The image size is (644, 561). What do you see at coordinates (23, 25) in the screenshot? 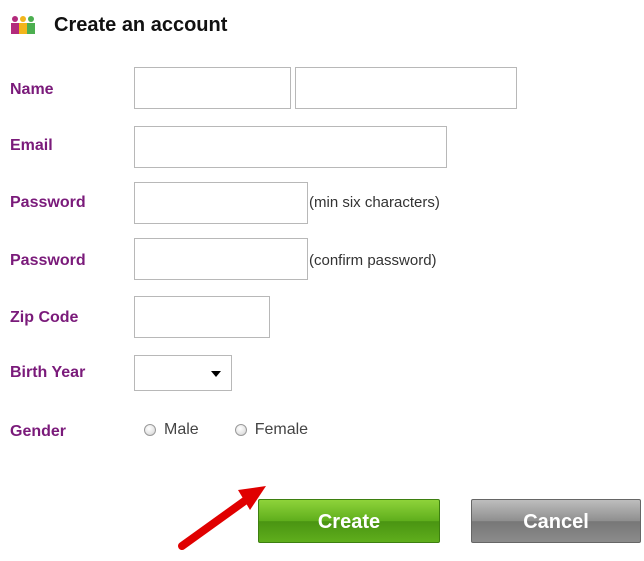
I see `people-icon` at bounding box center [23, 25].